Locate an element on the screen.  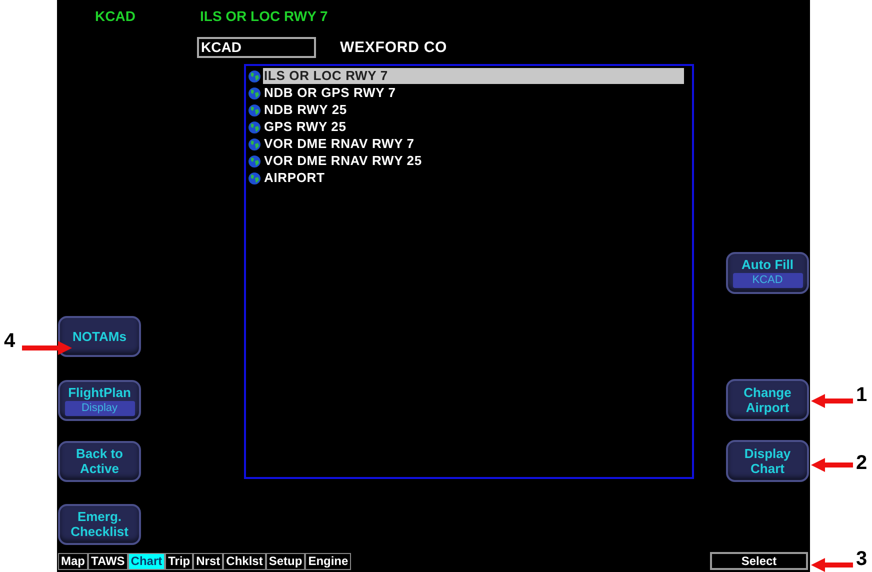
procedure-item: ILS OR LOC RWY 7 is located at coordinates (473, 76).